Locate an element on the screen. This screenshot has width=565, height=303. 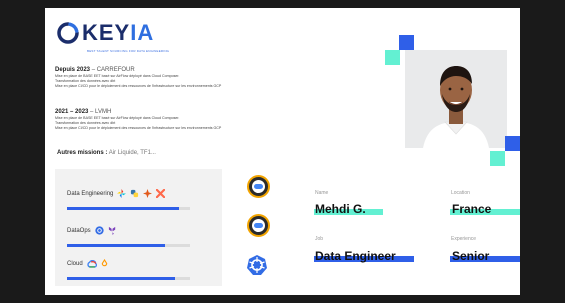
candidate-job: Data Engineer is located at coordinates (355, 256).